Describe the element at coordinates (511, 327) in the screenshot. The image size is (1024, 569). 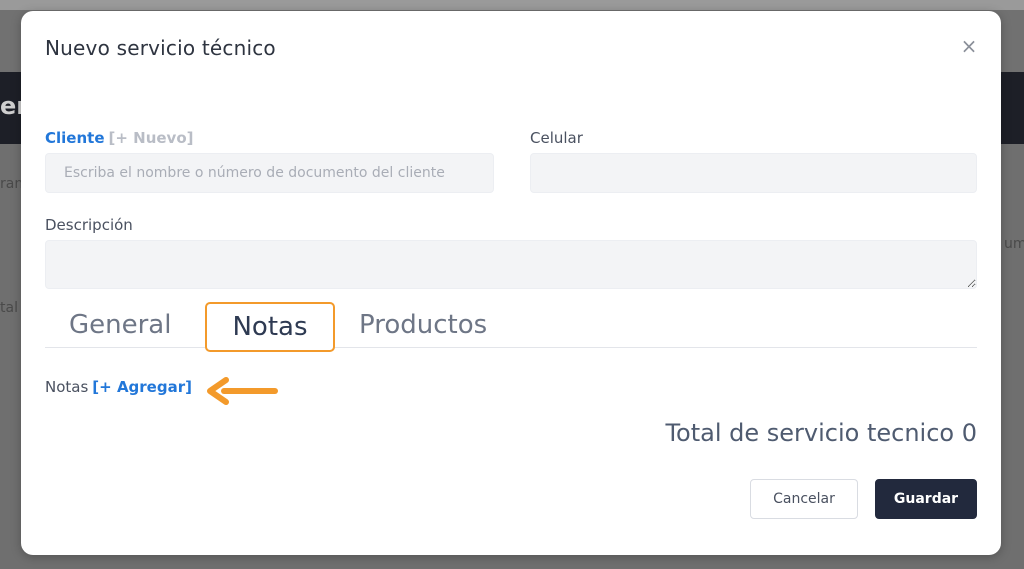
I see `tab-bar: General Notas Productos` at that location.